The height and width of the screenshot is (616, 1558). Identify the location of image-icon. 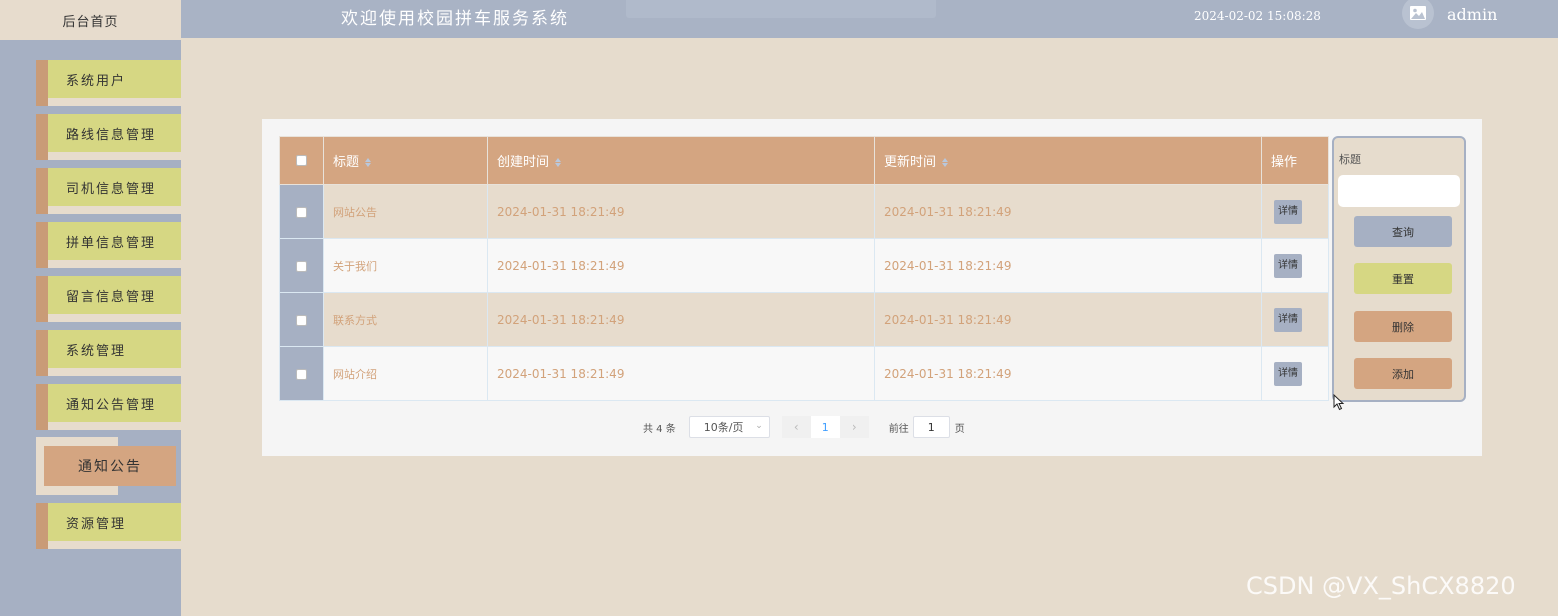
(1418, 14).